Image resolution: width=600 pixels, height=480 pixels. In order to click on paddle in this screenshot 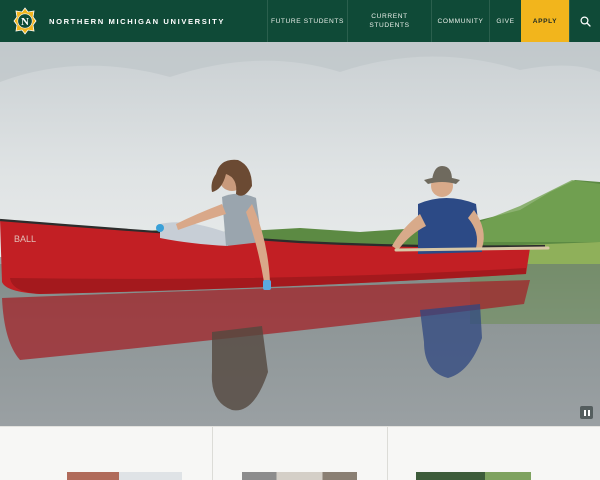, I will do `click(472, 249)`.